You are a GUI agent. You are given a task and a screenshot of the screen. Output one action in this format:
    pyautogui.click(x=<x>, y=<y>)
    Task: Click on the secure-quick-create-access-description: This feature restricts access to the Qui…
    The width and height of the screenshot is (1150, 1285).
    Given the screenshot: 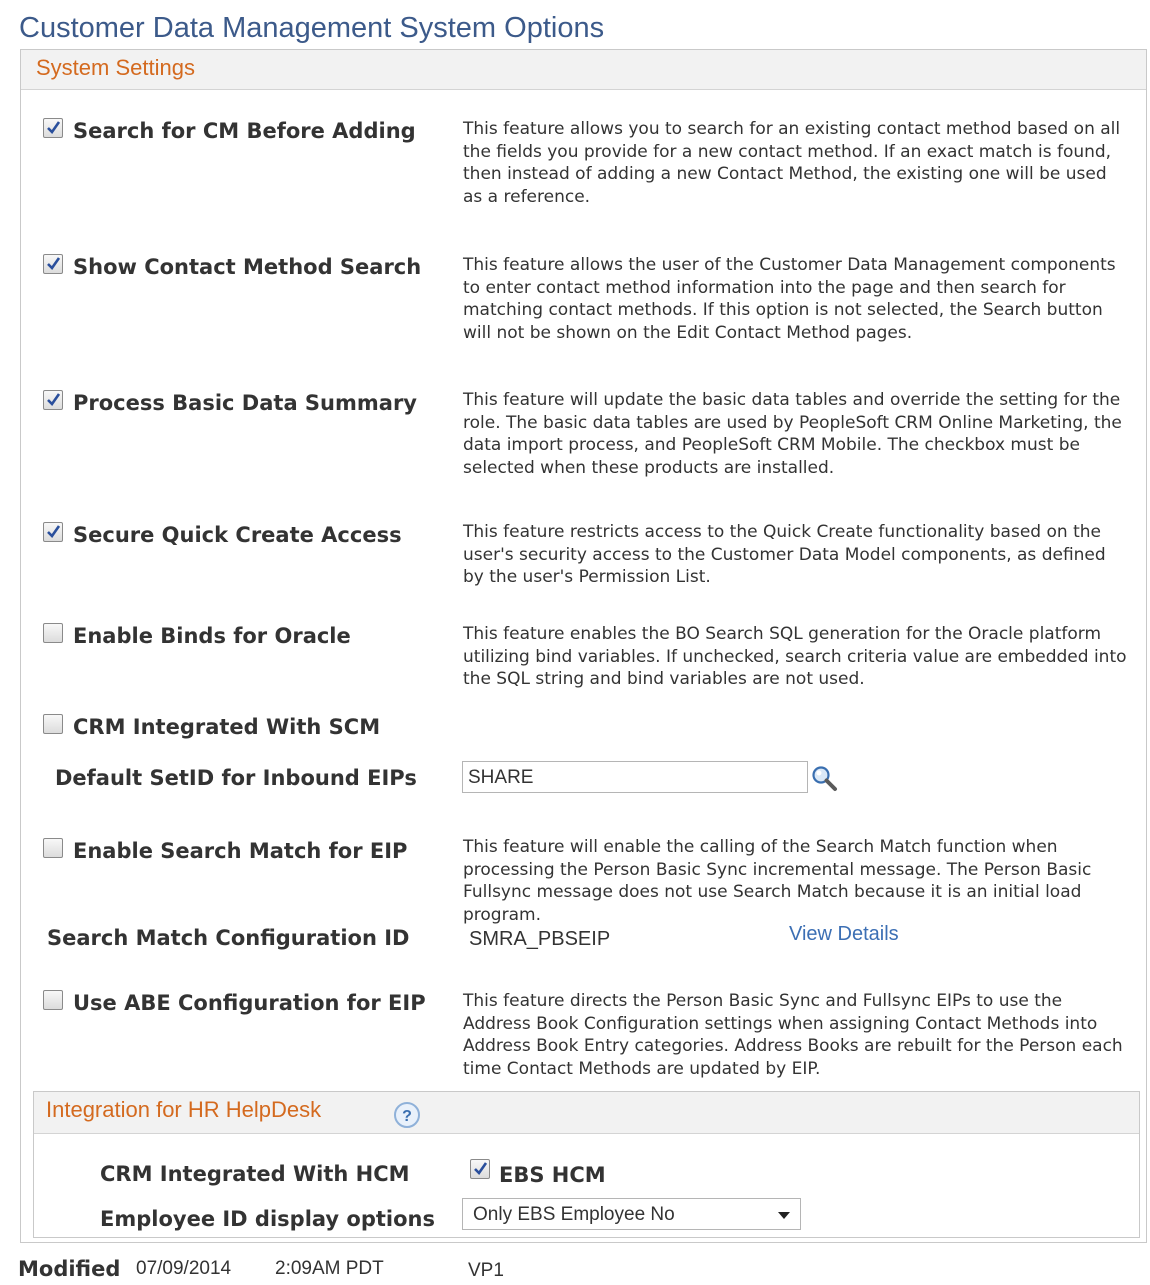 What is the action you would take?
    pyautogui.click(x=784, y=555)
    